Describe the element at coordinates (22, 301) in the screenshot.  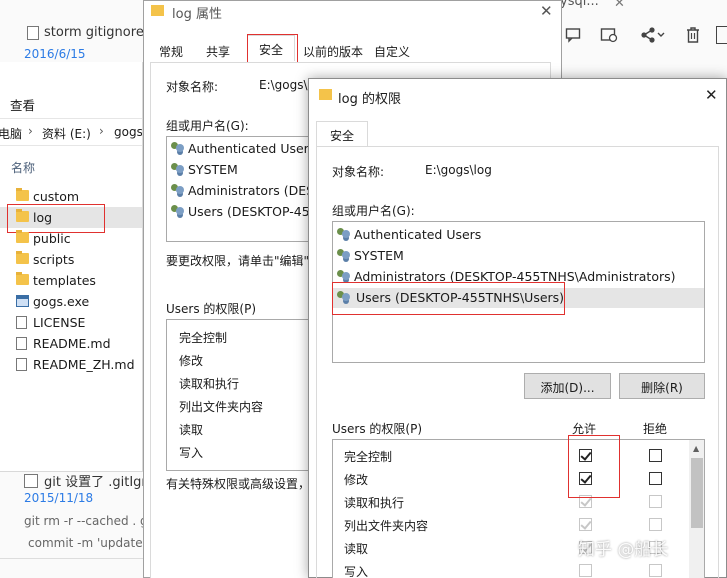
I see `application-icon` at that location.